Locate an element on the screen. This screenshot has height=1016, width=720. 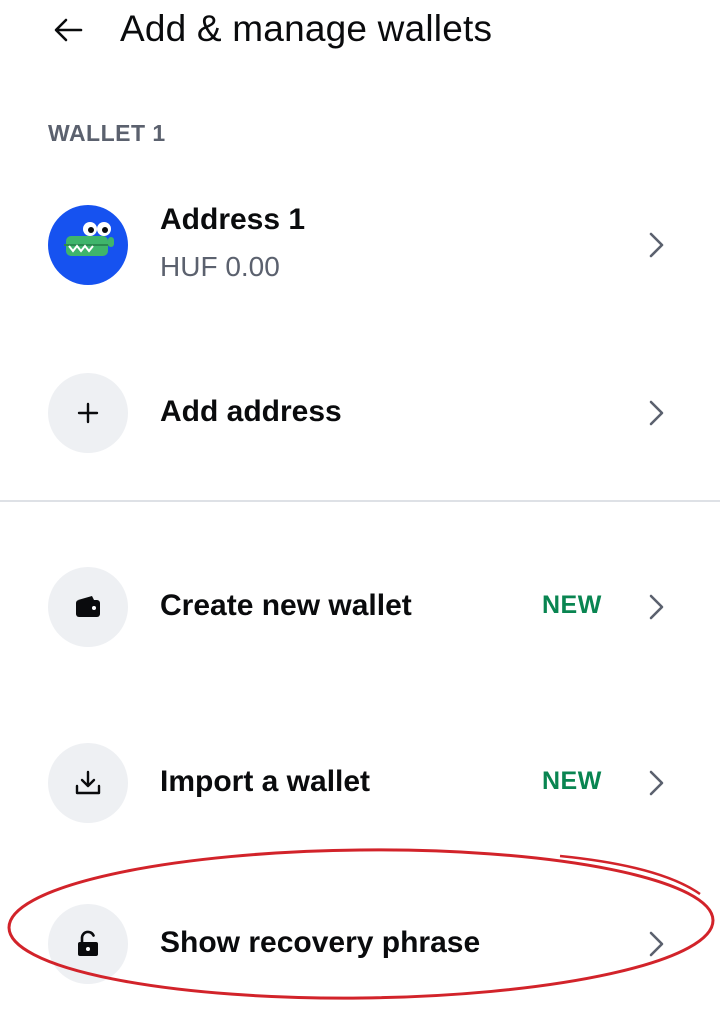
import-wallet-row: Import a wallet NEW is located at coordinates (360, 783).